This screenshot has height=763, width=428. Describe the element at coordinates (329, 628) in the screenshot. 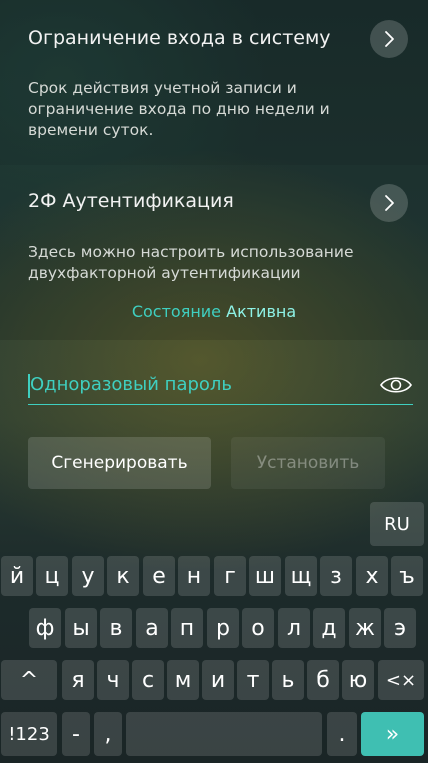

I see `key-д: д` at that location.